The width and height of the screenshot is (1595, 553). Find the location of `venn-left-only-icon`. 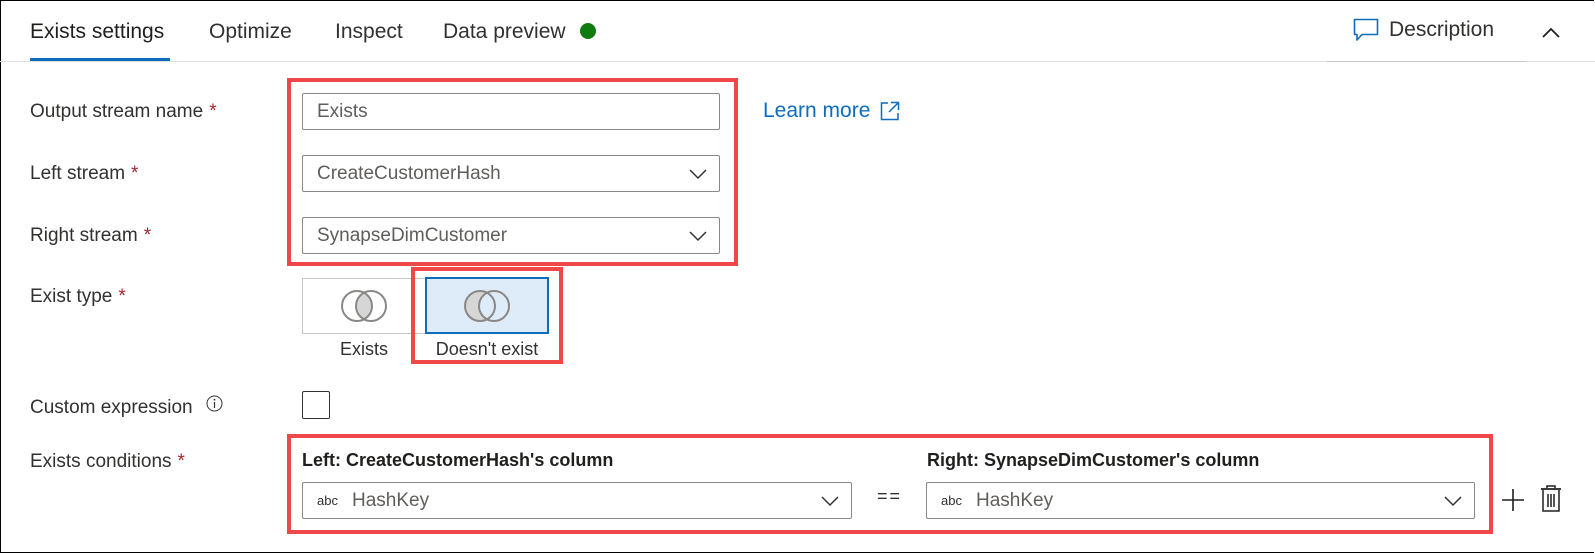

venn-left-only-icon is located at coordinates (487, 305).